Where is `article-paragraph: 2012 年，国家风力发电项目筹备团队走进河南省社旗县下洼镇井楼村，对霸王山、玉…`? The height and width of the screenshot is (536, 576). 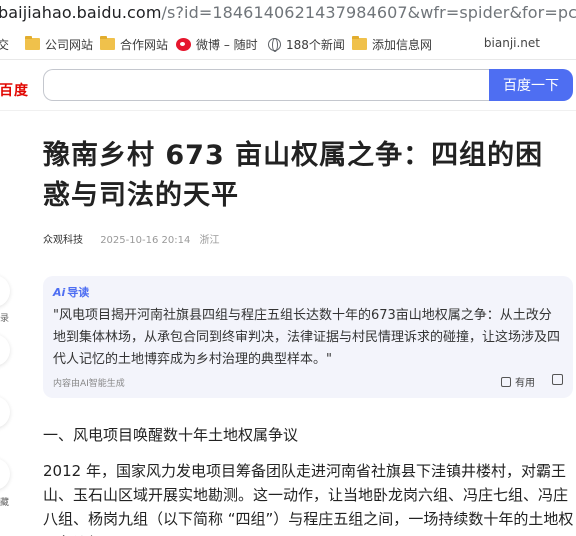
article-paragraph: 2012 年，国家风力发电项目筹备团队走进河南省社旗县下洼镇井楼村，对霸王山、玉… is located at coordinates (308, 499).